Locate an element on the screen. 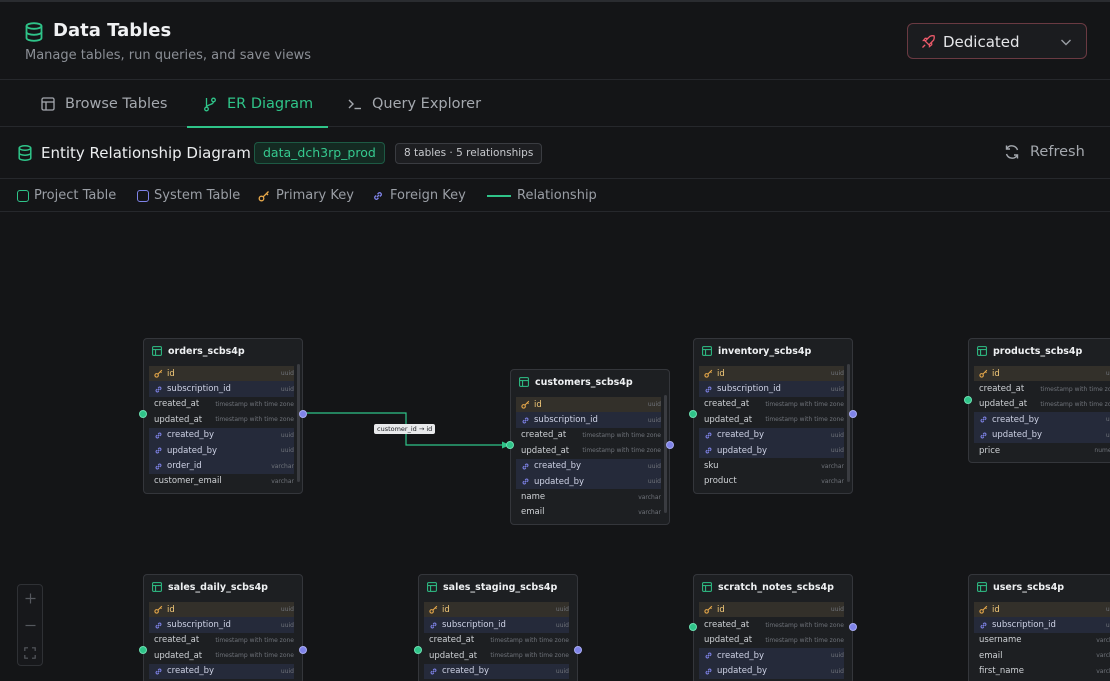 The width and height of the screenshot is (1110, 681). zoom-in-button is located at coordinates (30, 598).